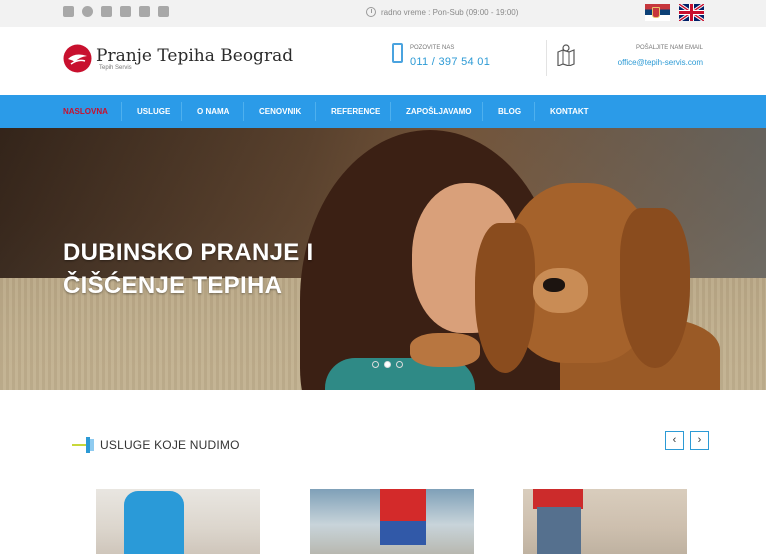 This screenshot has width=766, height=554. I want to click on phone-label: POZOVITE NAS, so click(432, 48).